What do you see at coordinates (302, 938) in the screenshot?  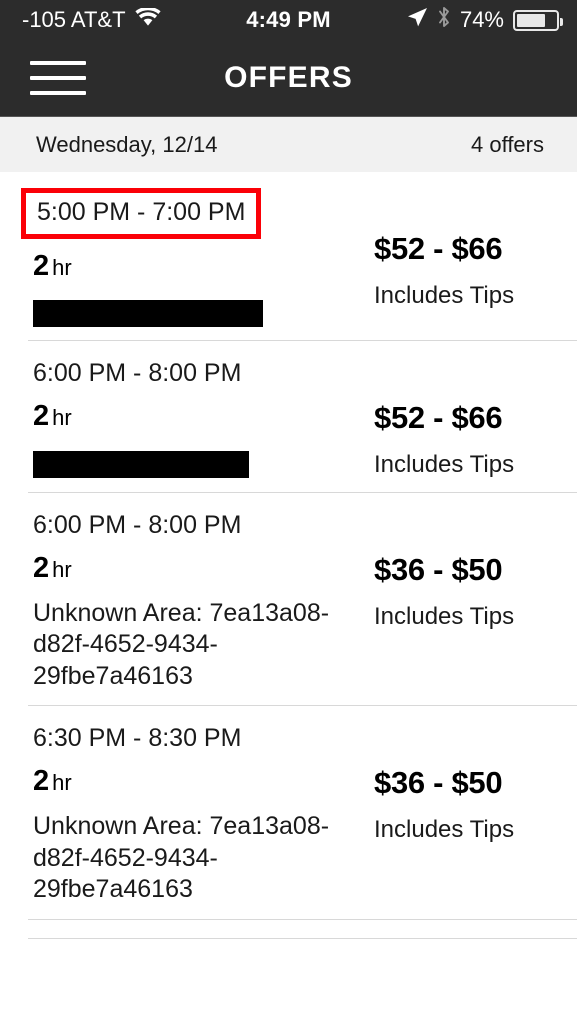 I see `list-bottom-divider` at bounding box center [302, 938].